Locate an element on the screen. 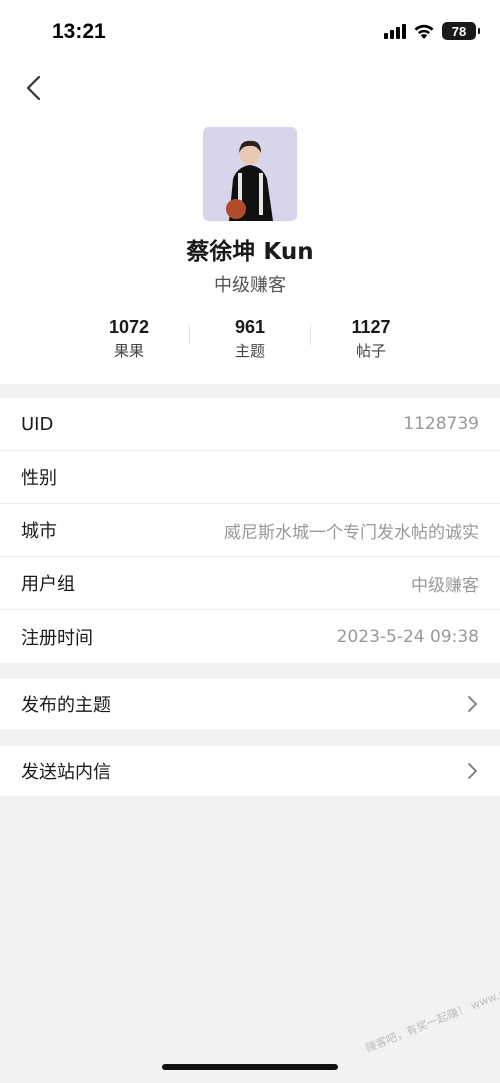 This screenshot has height=1083, width=500. info-row-city: 城市 威尼斯水城一个专门发水帖的诚实 is located at coordinates (250, 530).